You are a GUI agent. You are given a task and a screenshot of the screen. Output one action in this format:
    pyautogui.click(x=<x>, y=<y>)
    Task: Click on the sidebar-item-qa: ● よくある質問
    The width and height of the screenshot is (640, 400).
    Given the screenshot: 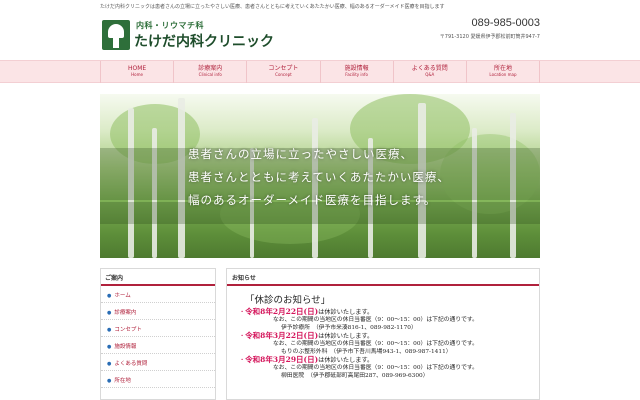 What is the action you would take?
    pyautogui.click(x=158, y=362)
    